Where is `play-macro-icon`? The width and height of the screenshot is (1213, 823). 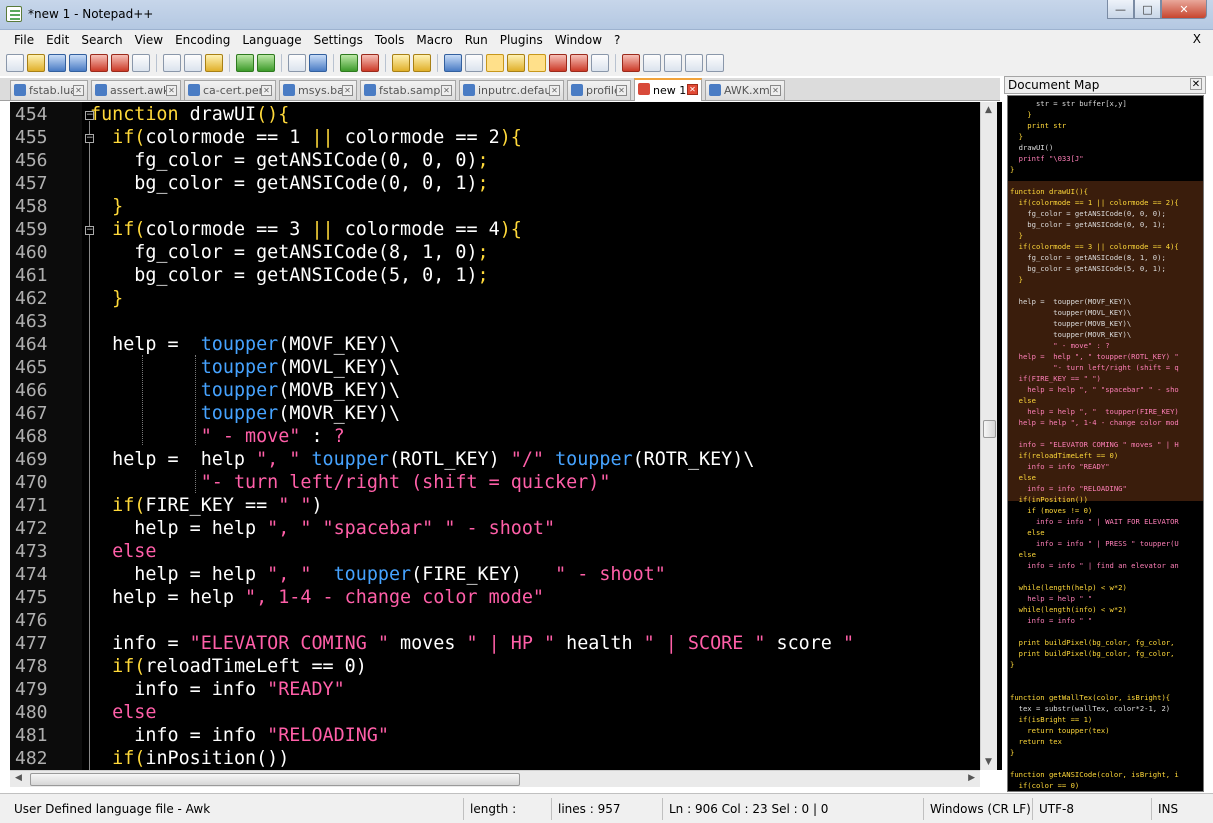 play-macro-icon is located at coordinates (673, 63).